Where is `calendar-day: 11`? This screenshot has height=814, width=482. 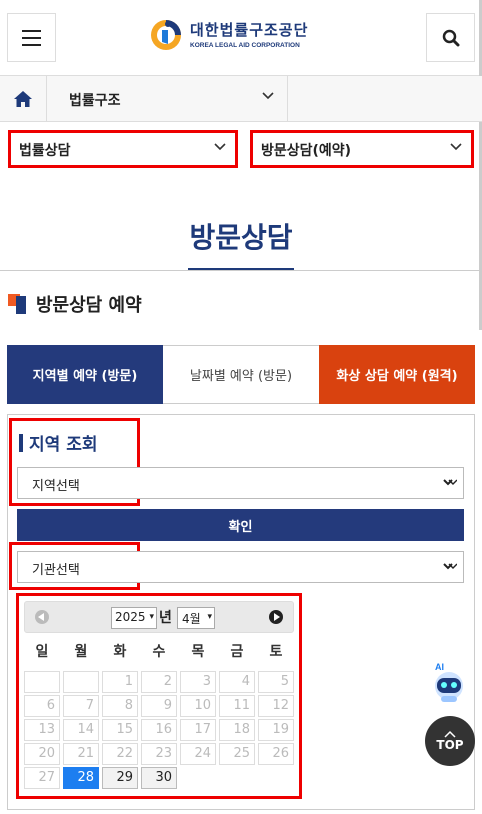 calendar-day: 11 is located at coordinates (237, 706).